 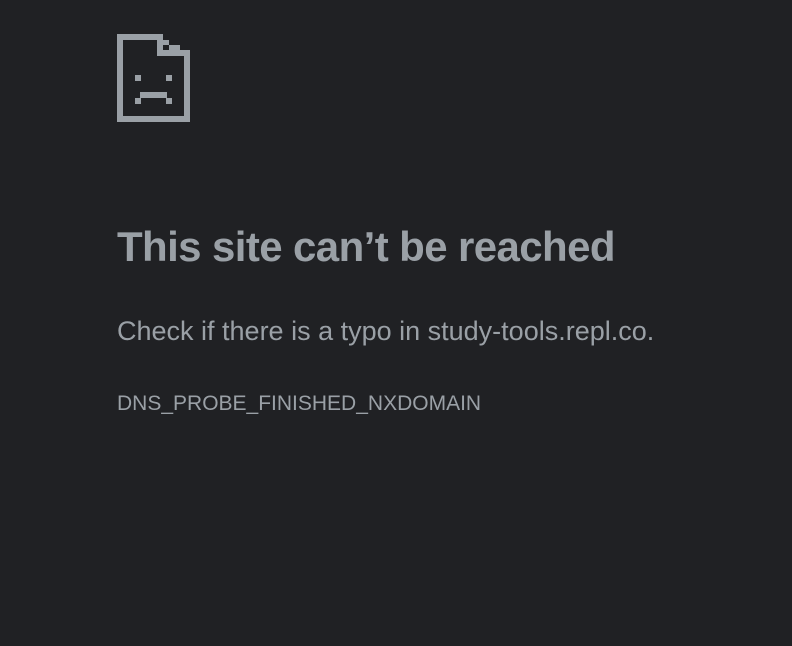 What do you see at coordinates (153, 78) in the screenshot?
I see `sad-page-icon` at bounding box center [153, 78].